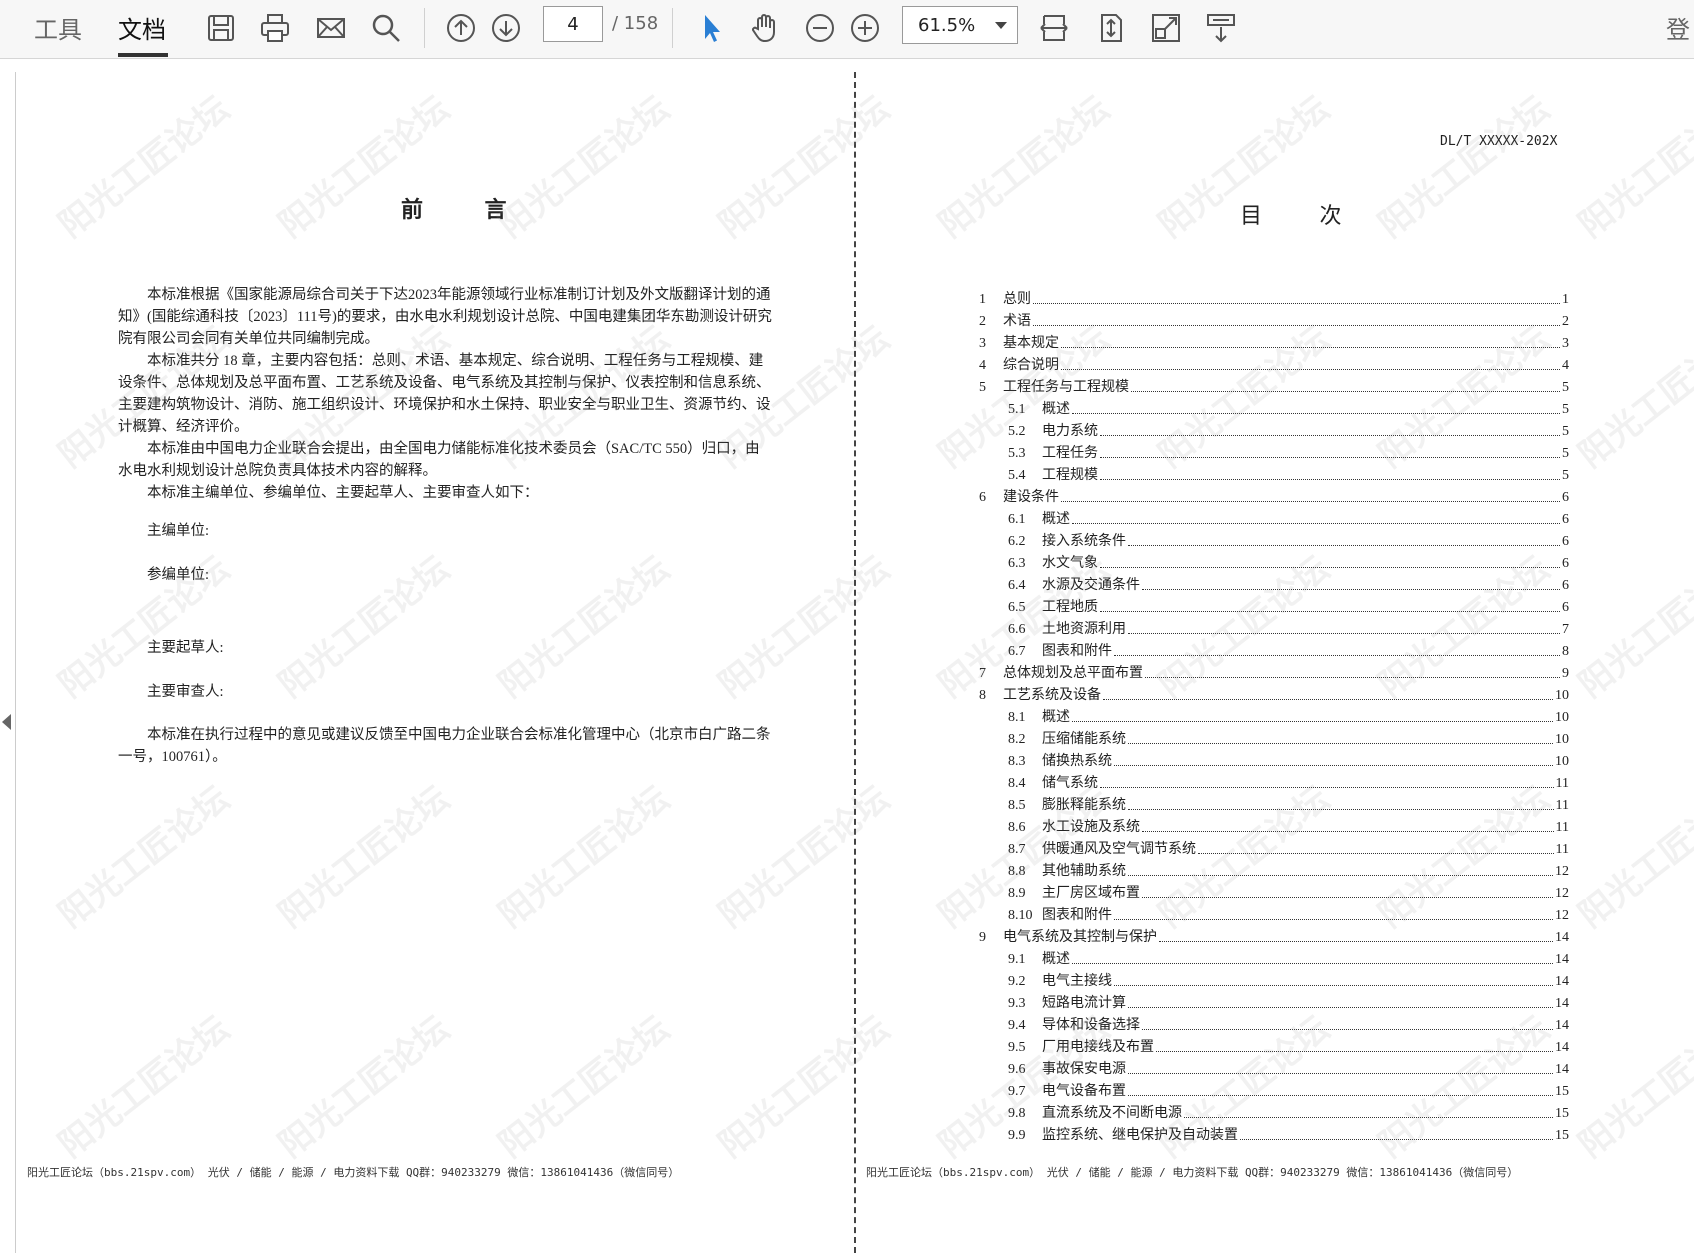 This screenshot has height=1253, width=1694. What do you see at coordinates (1091, 585) in the screenshot?
I see `toc-entry-title: 水源及交通条件` at bounding box center [1091, 585].